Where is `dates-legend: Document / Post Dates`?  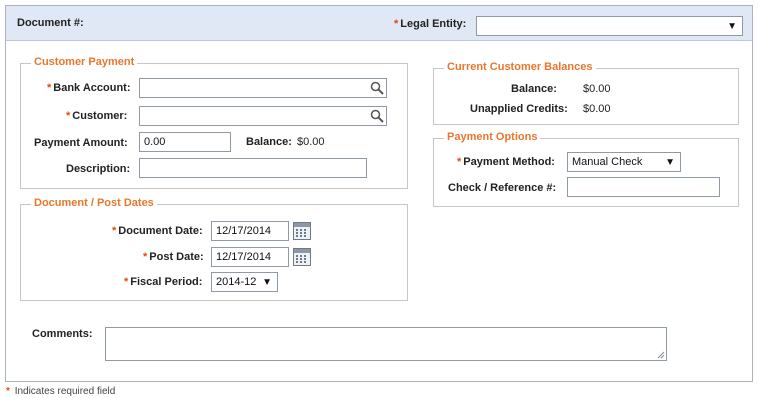
dates-legend: Document / Post Dates is located at coordinates (94, 203).